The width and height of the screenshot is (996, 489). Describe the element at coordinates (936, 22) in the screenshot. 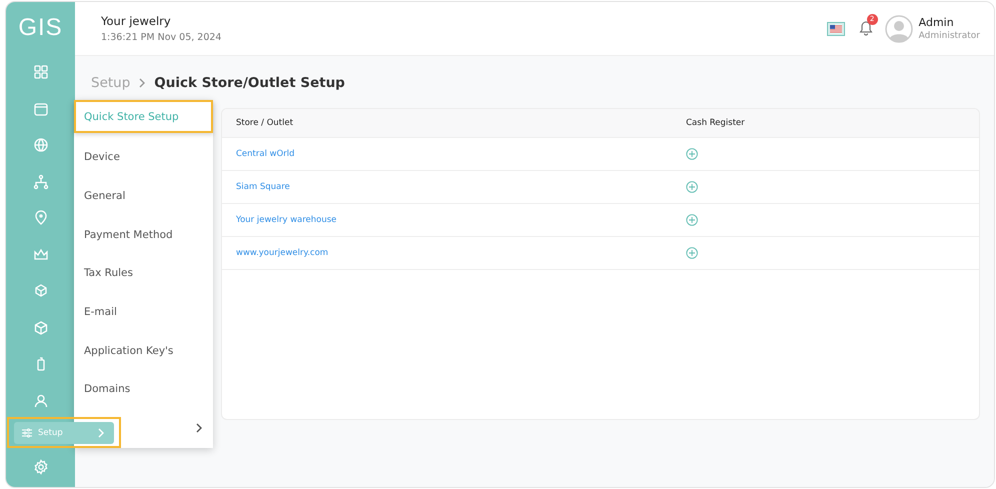

I see `user-name: Admin` at that location.